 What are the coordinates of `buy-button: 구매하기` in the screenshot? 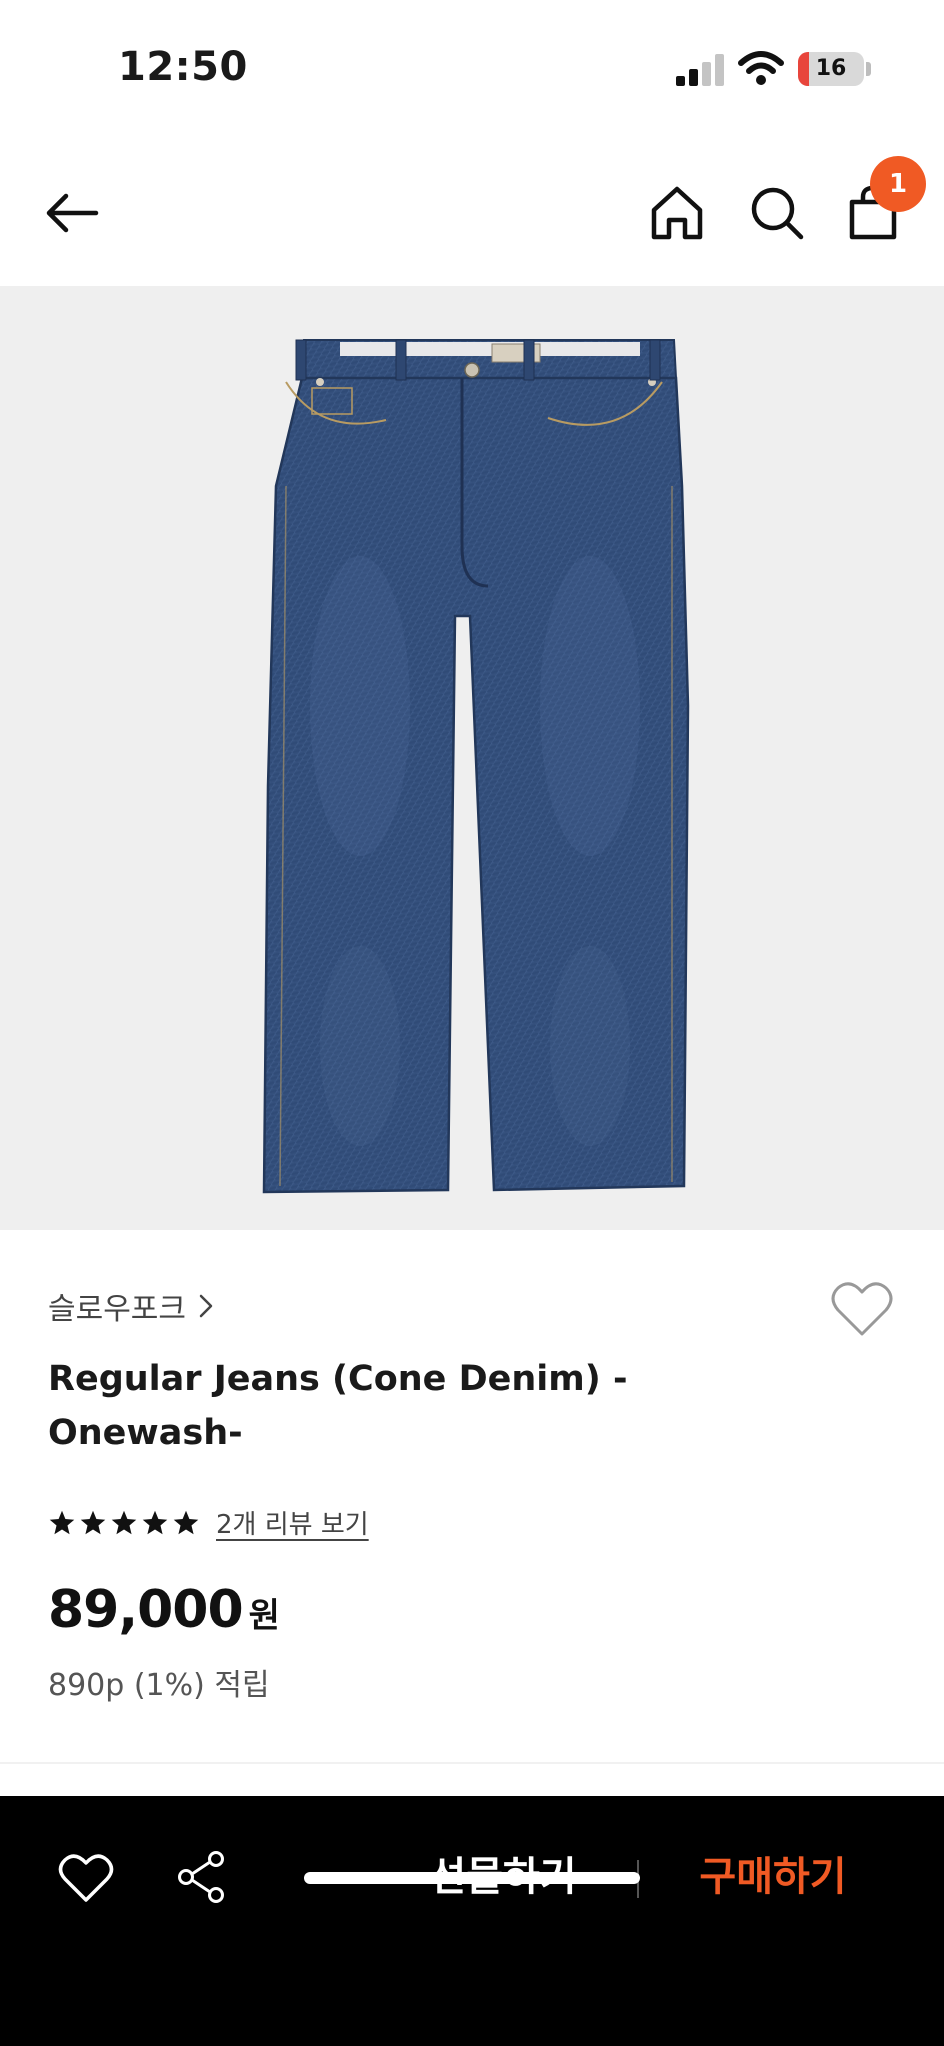 It's located at (773, 1877).